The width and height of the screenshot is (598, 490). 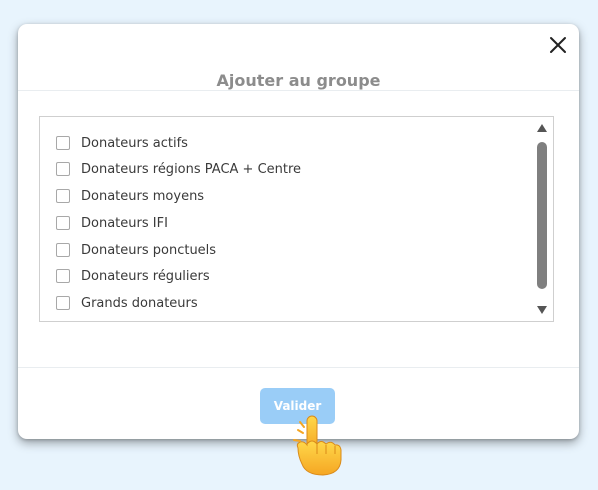 I want to click on group-option-label: Donateurs réguliers, so click(x=145, y=276).